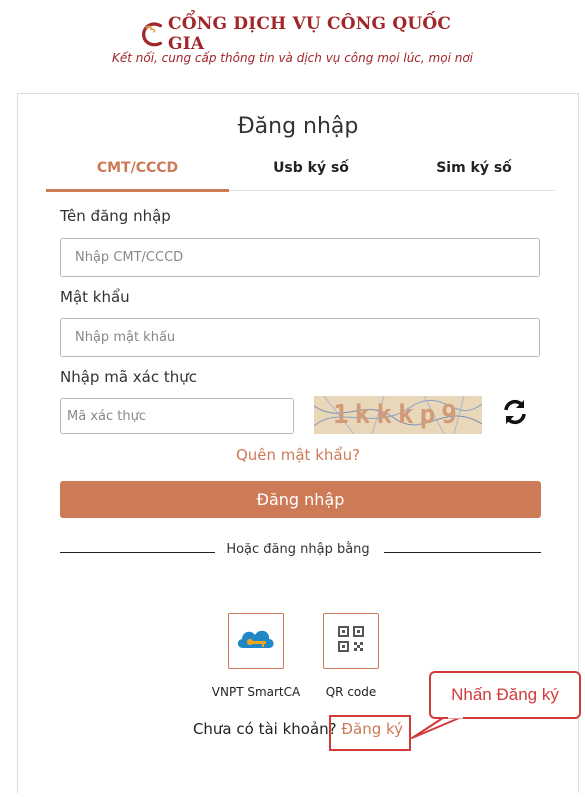 The width and height of the screenshot is (585, 797). I want to click on qr-code-label: QR code, so click(351, 692).